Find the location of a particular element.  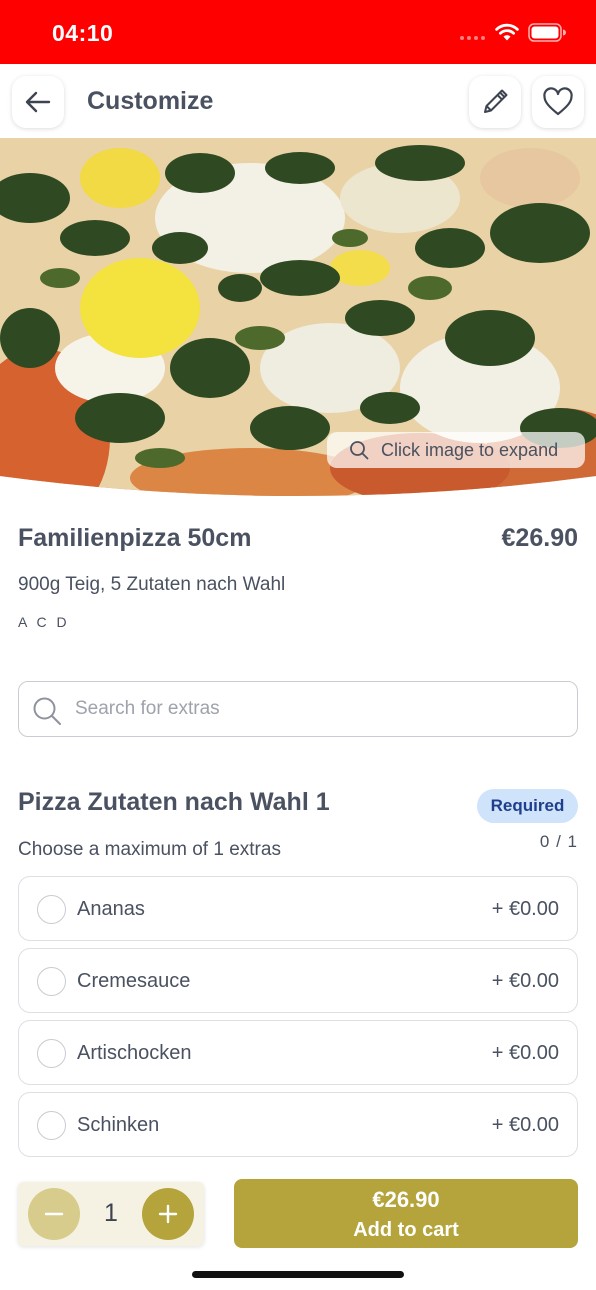

wifi-icon is located at coordinates (507, 32).